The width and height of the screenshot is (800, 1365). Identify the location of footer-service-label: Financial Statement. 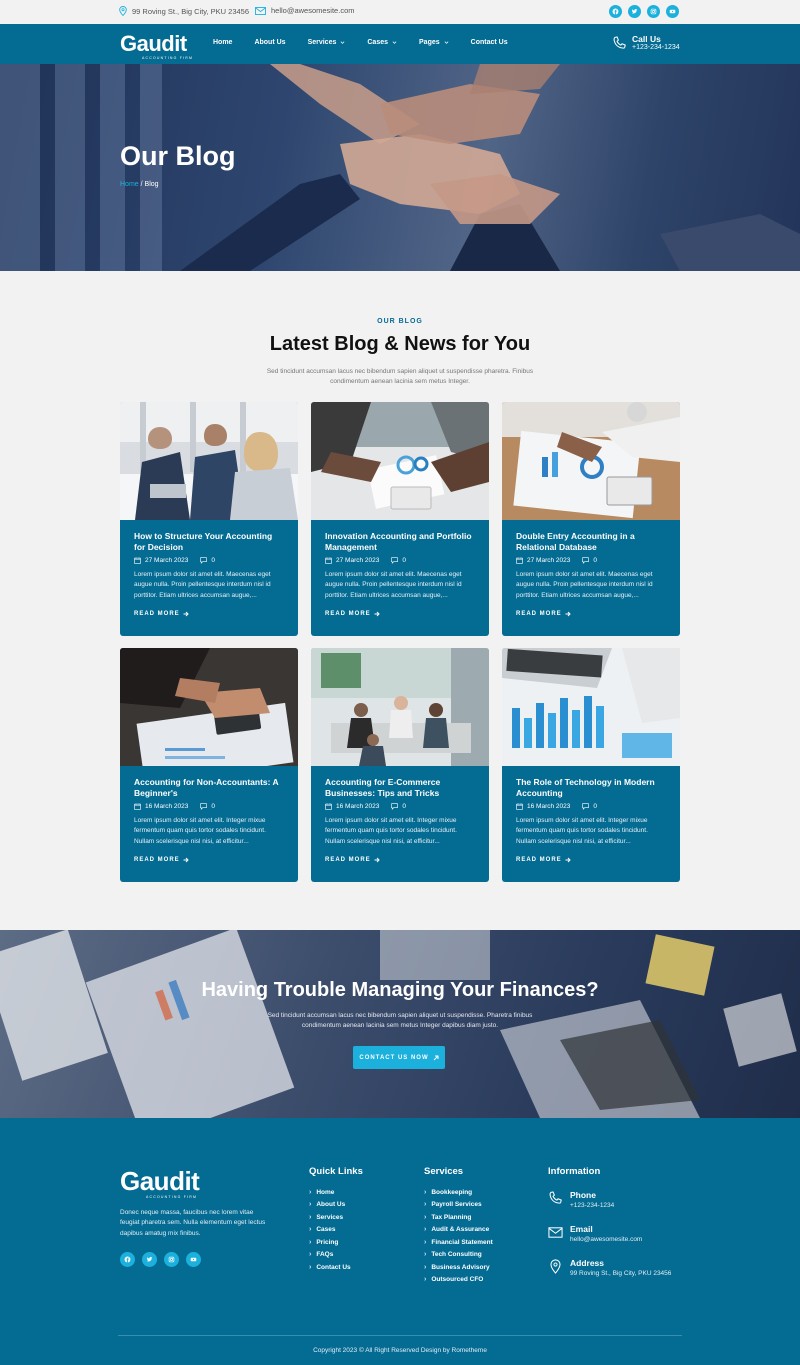
(462, 1242).